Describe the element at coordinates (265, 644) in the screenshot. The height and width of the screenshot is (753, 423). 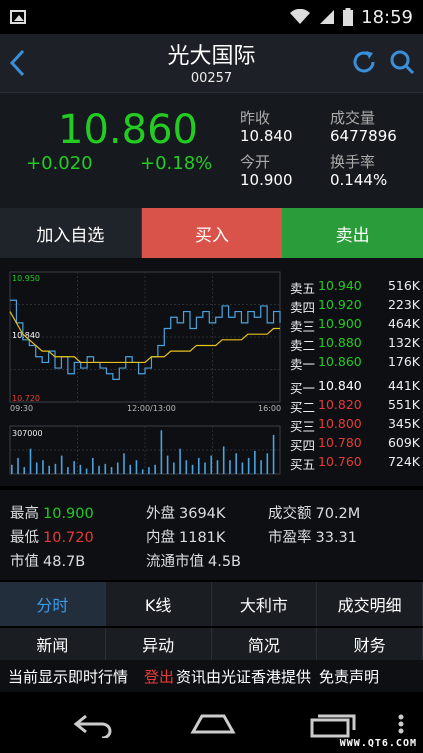
I see `tab-profile: 简况` at that location.